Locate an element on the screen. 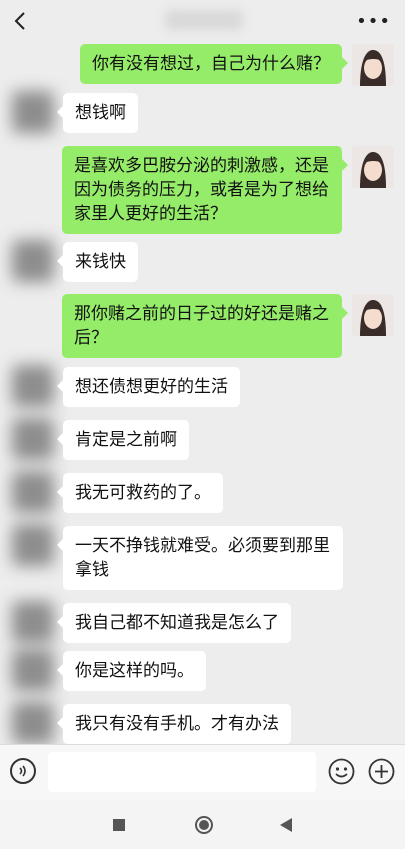  chat-title-blurred is located at coordinates (204, 20).